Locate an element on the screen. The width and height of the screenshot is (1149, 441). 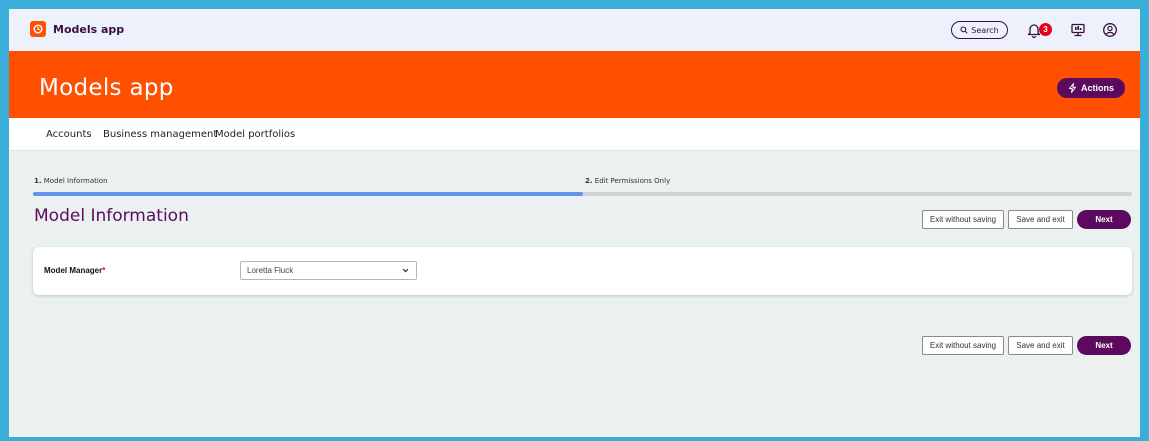
model-manager-select: Loretta Fluck is located at coordinates (328, 270).